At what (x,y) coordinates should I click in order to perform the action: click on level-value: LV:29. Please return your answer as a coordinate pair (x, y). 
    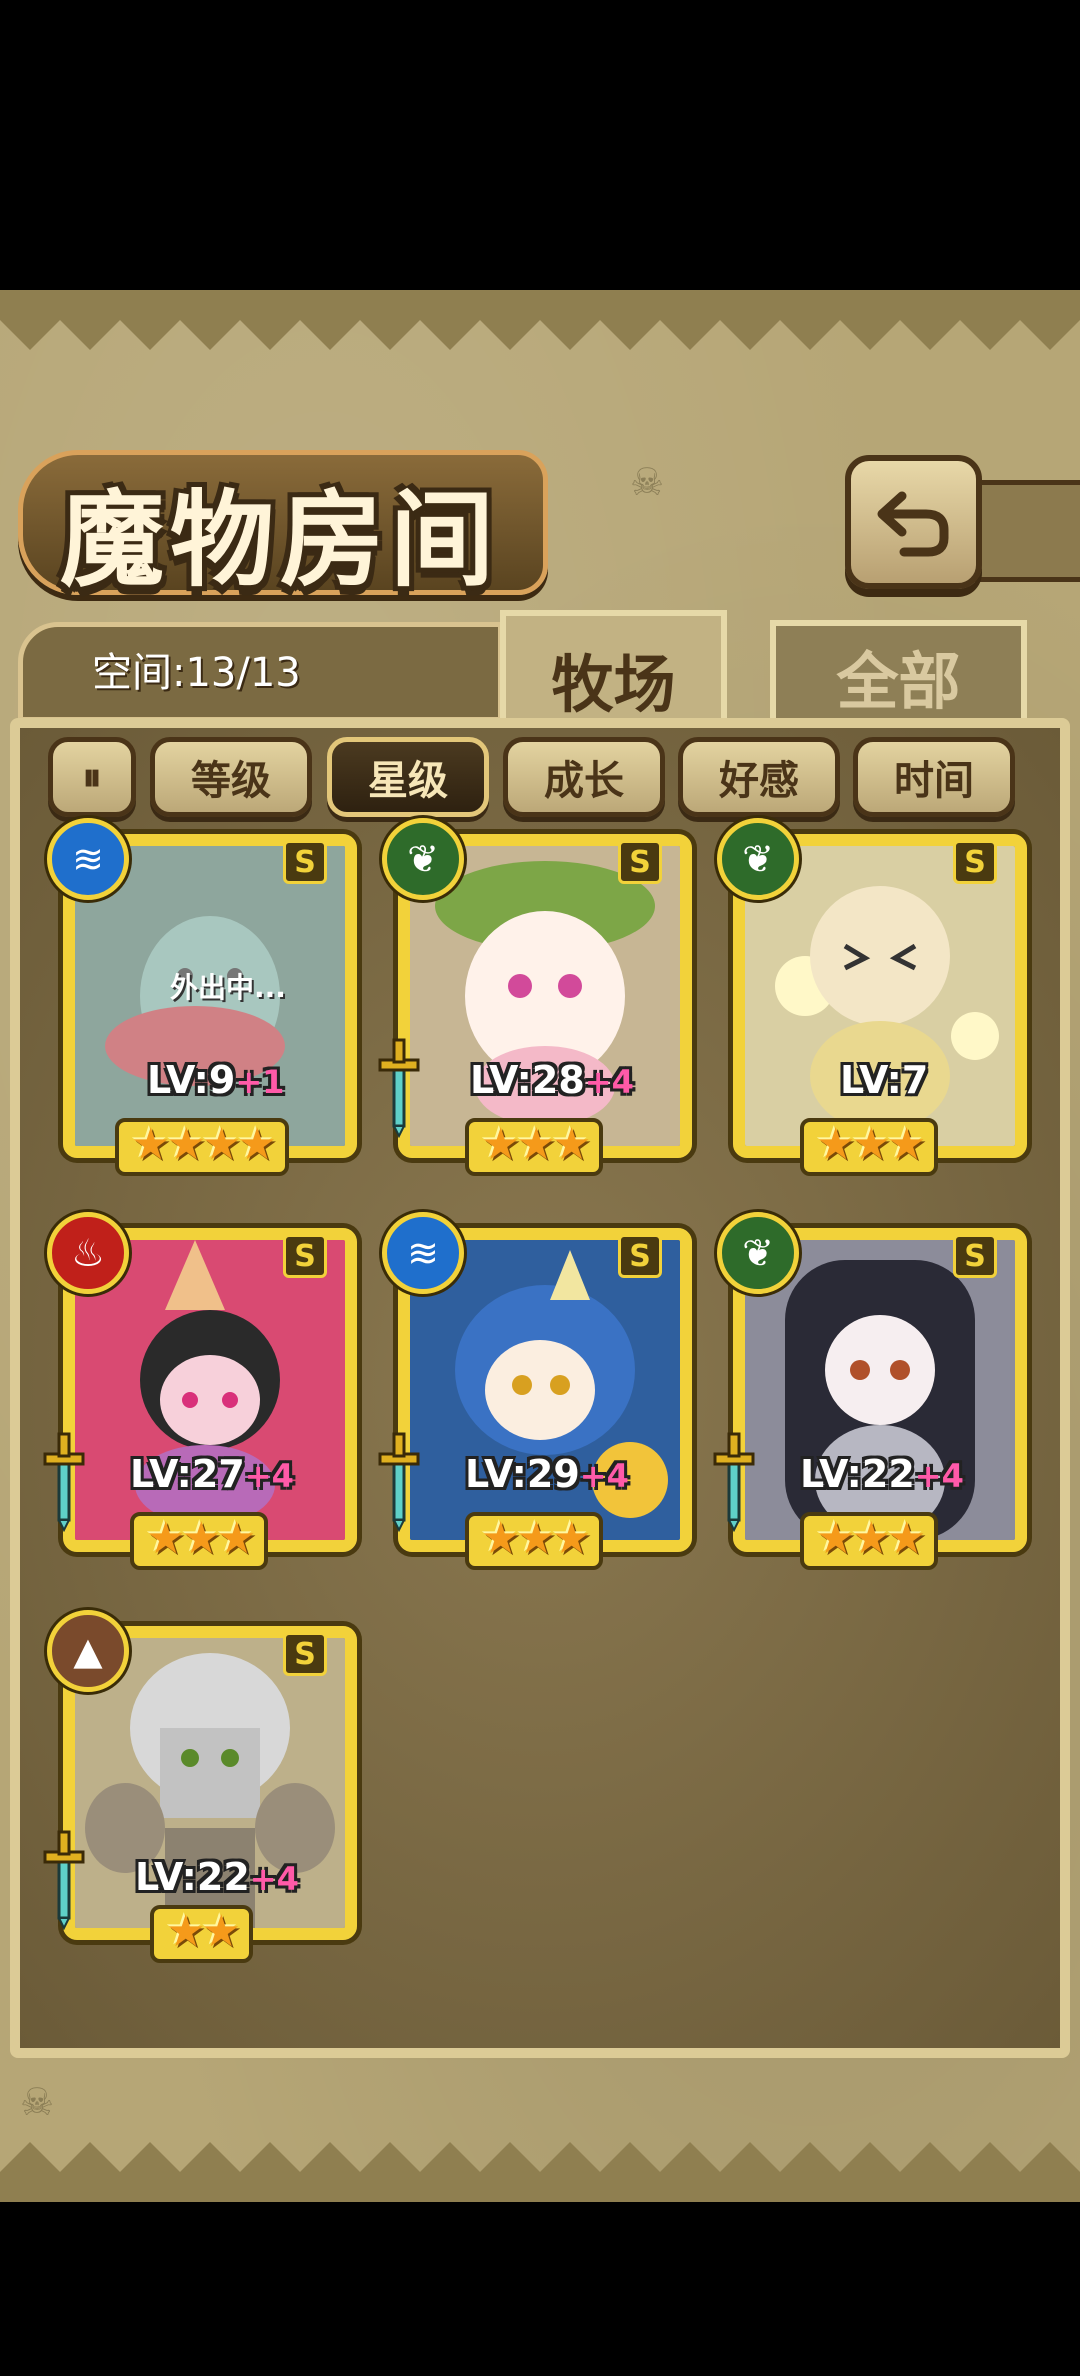
    Looking at the image, I should click on (522, 1474).